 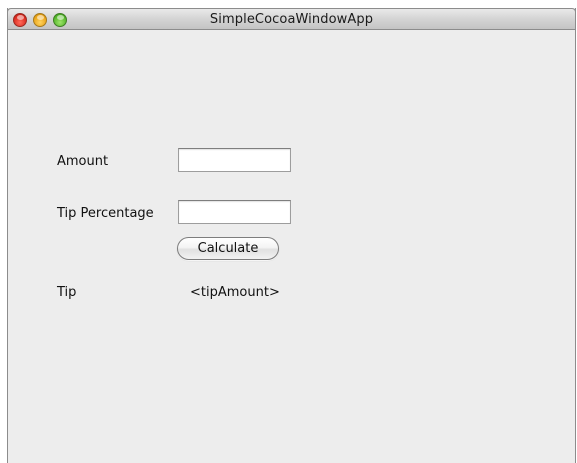 I want to click on window-title: SimpleCocoaWindowApp, so click(x=291, y=19).